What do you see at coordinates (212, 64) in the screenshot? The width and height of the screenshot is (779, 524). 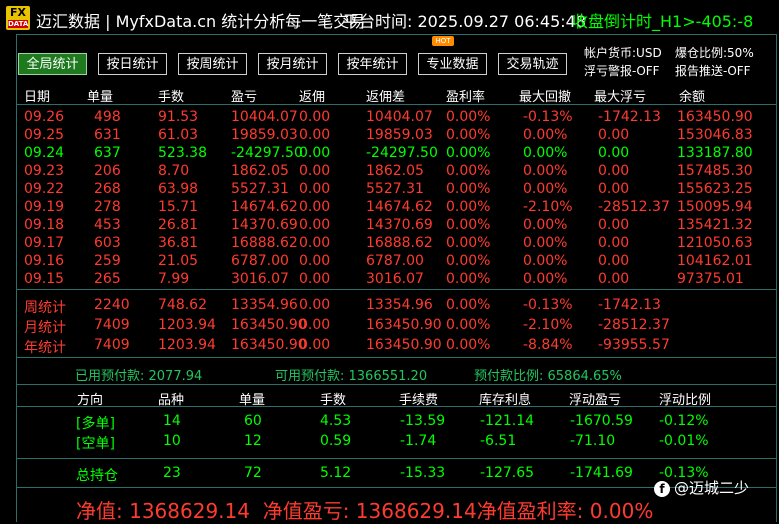 I see `tab-weekly-stats: 按周统计` at bounding box center [212, 64].